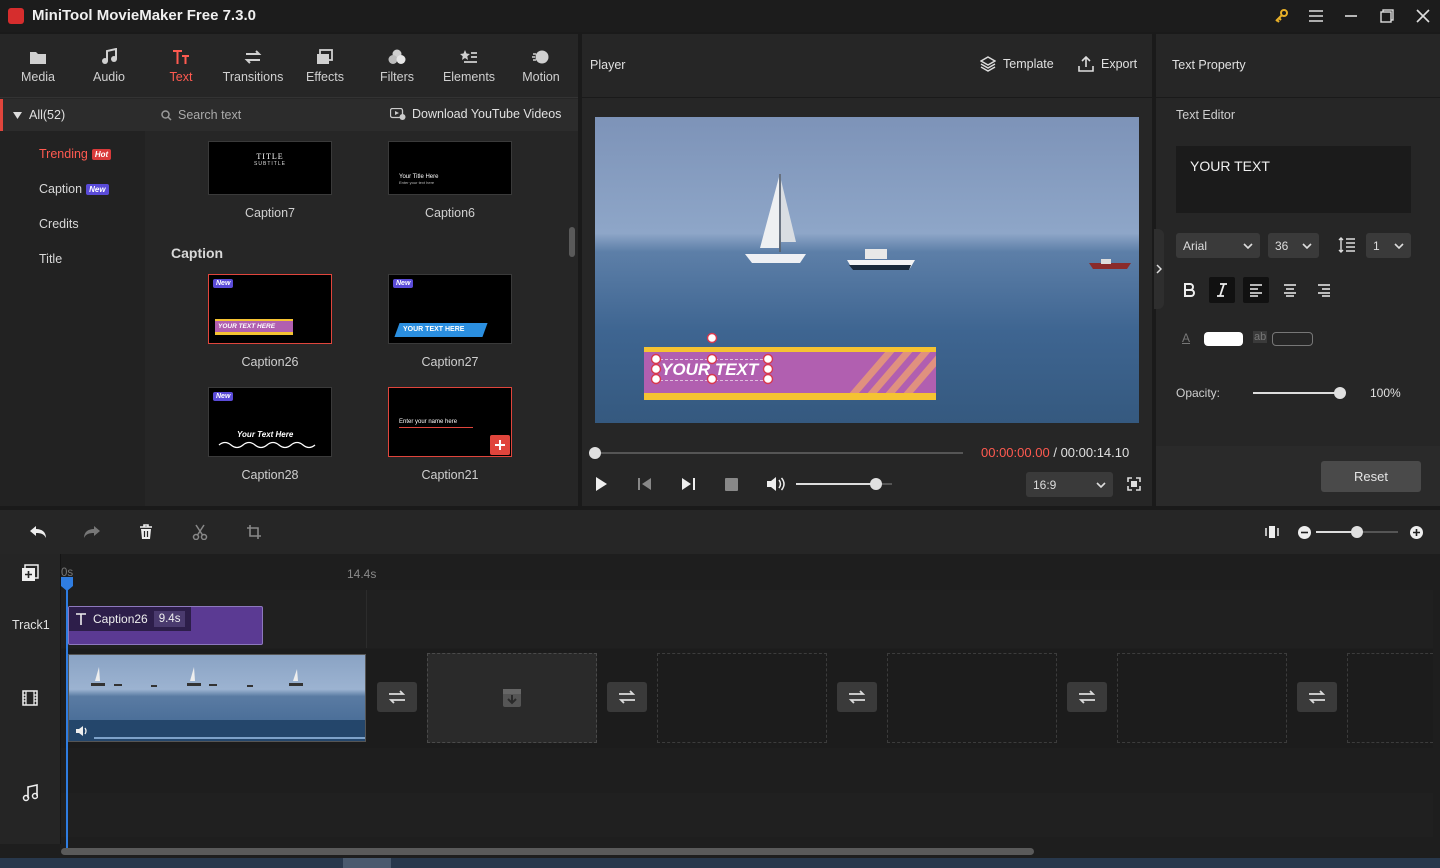  What do you see at coordinates (181, 66) in the screenshot?
I see `tab-text: Text` at bounding box center [181, 66].